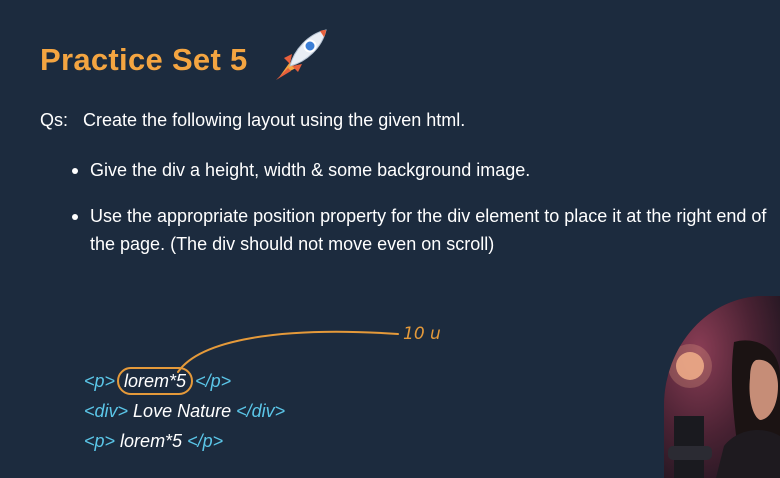  I want to click on circled-code-text: lorem*5, so click(155, 381).